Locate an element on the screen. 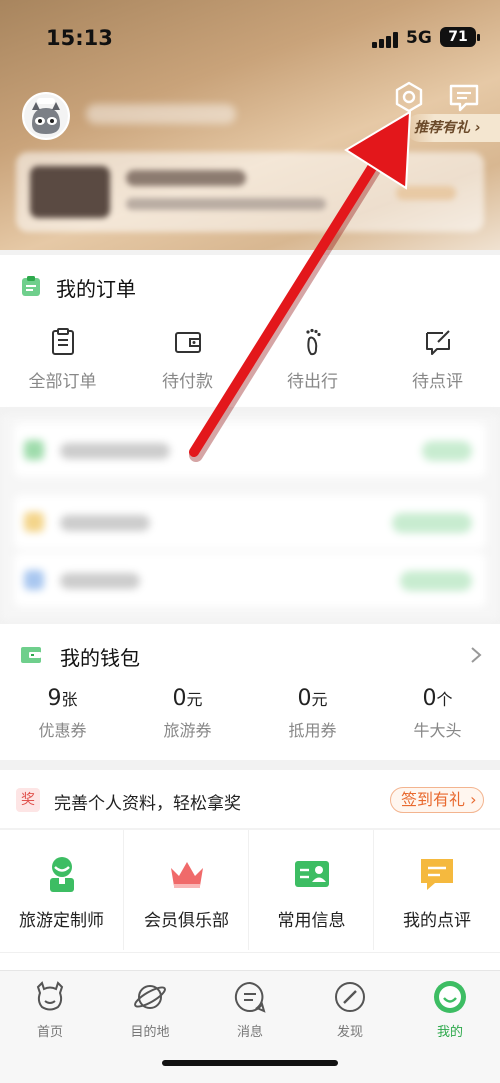  tab-messages: 消息 is located at coordinates (250, 1009).